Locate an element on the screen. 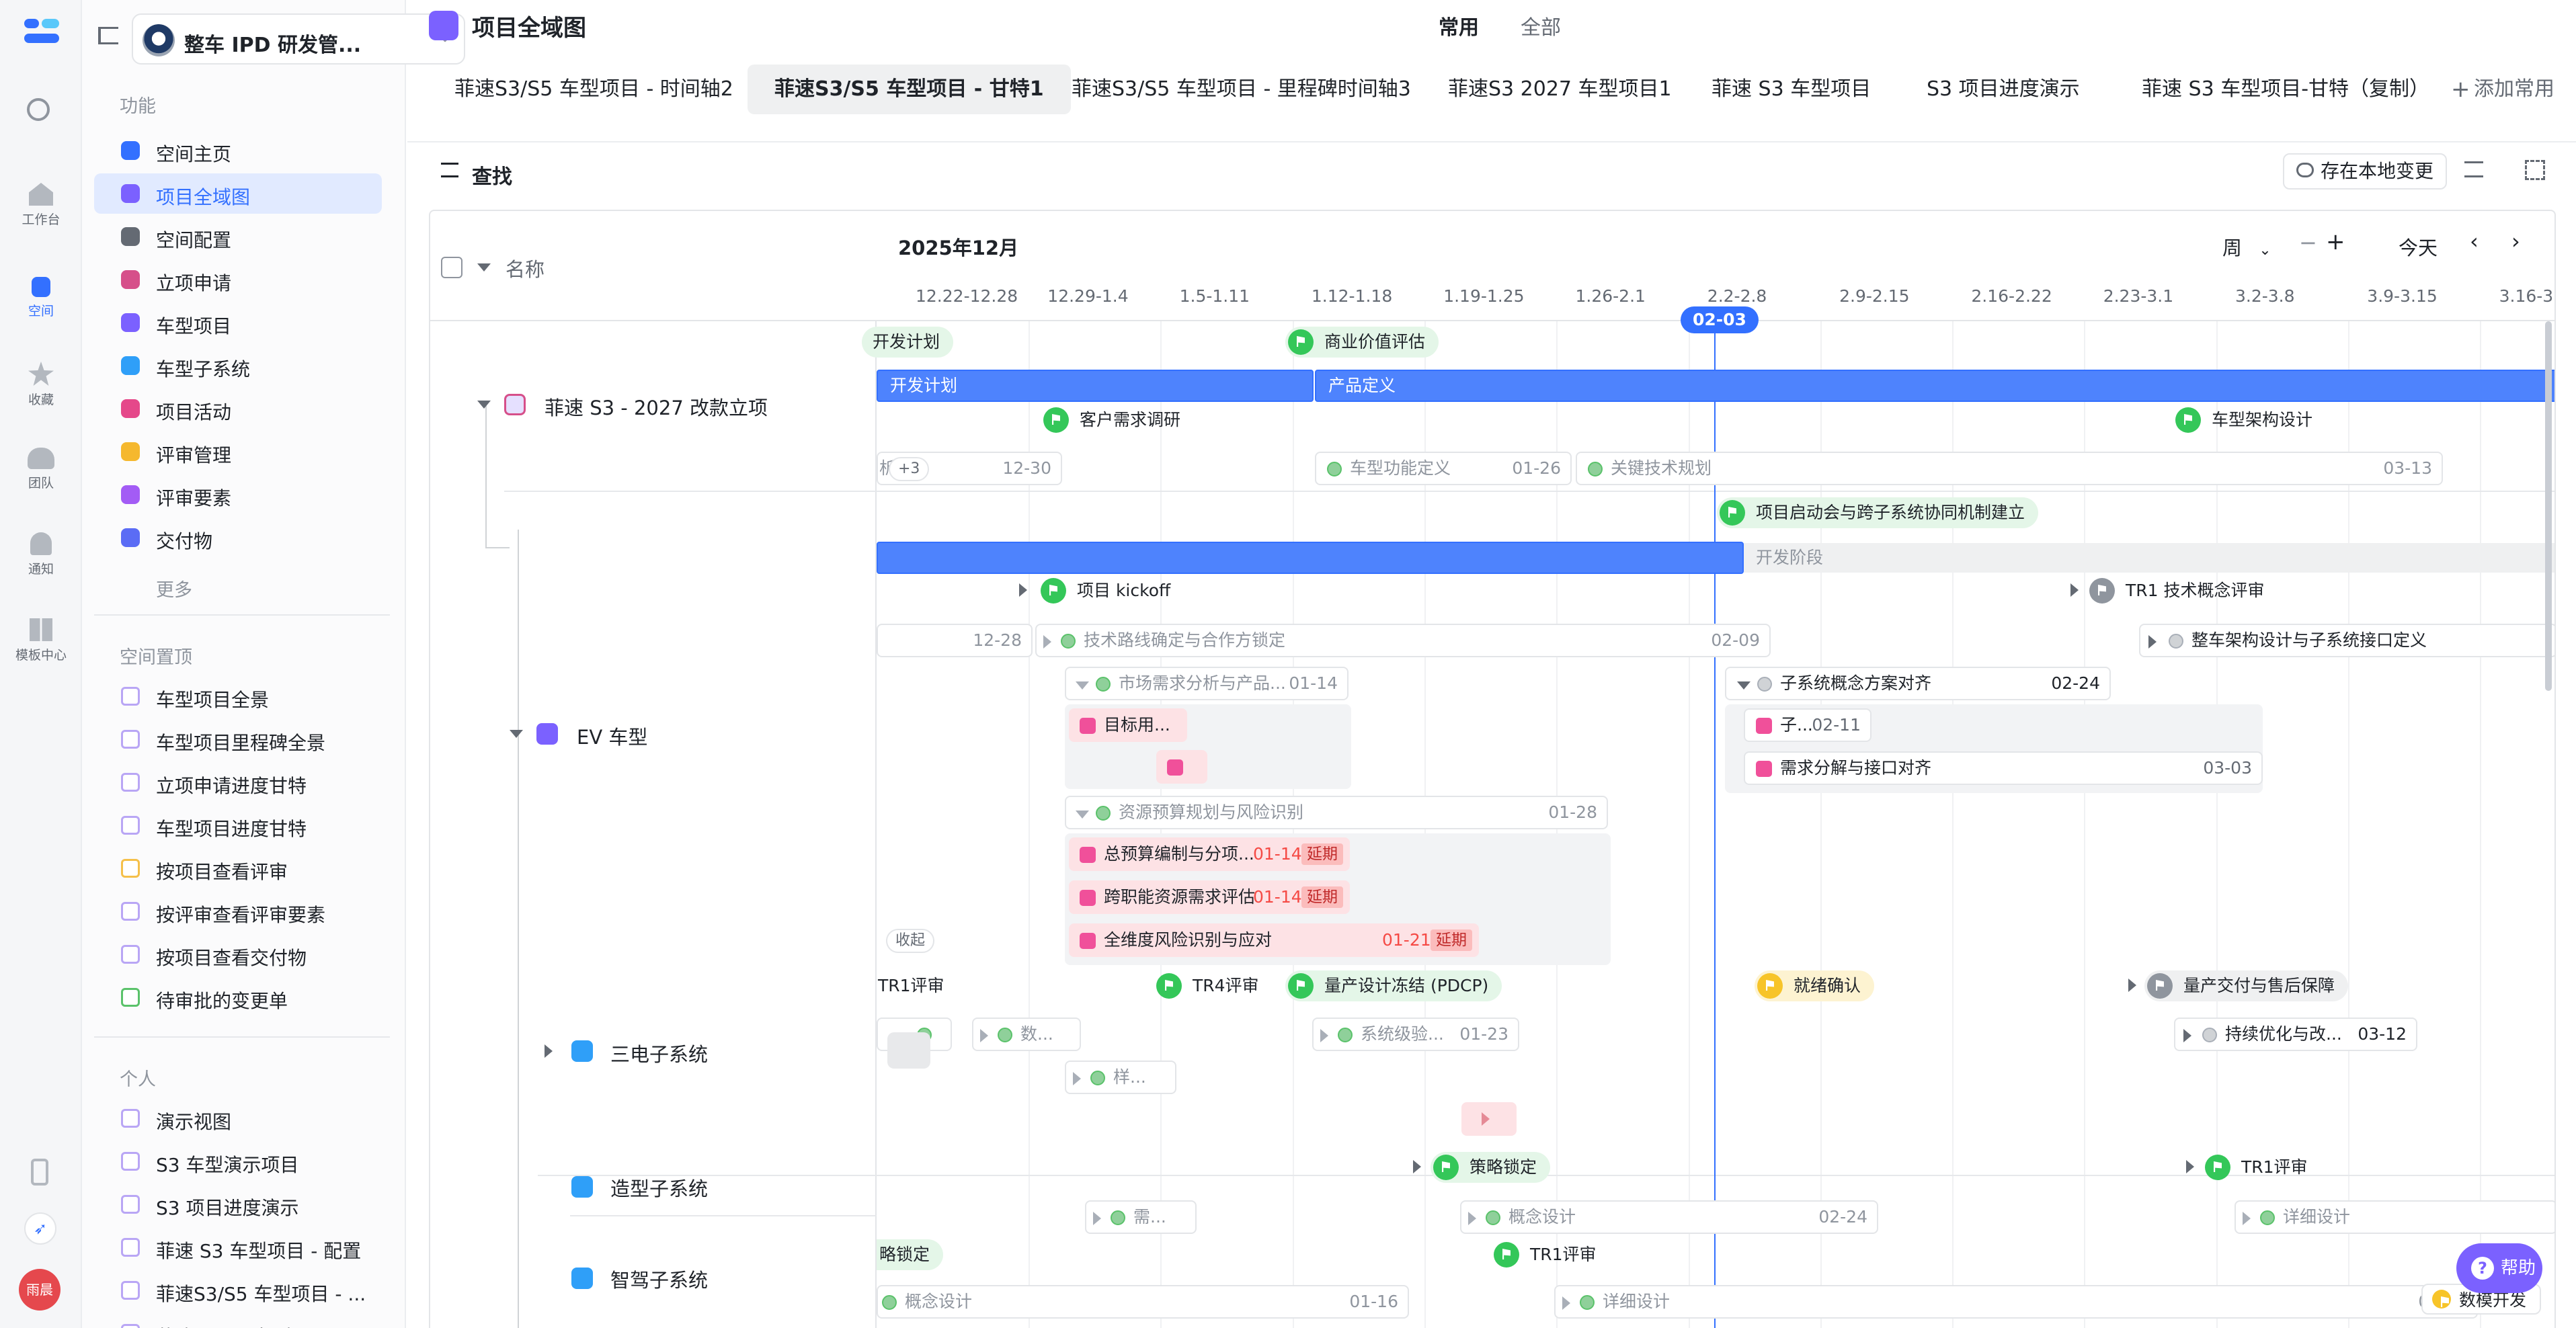  pinned-item: 车型项目里程碑全景 is located at coordinates (238, 739).